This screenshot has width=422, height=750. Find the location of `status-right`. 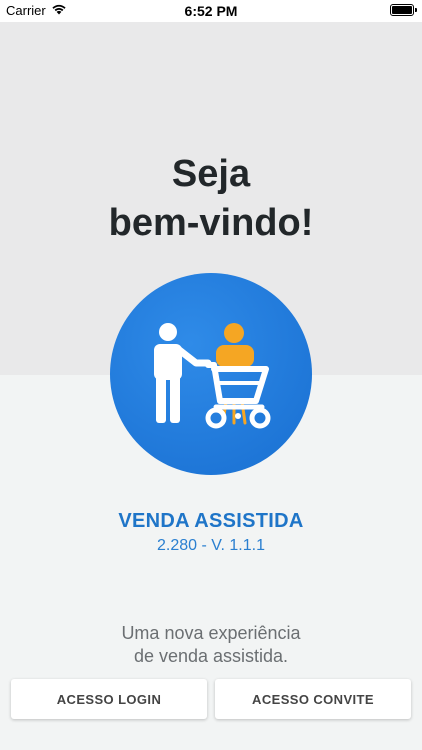

status-right is located at coordinates (403, 10).